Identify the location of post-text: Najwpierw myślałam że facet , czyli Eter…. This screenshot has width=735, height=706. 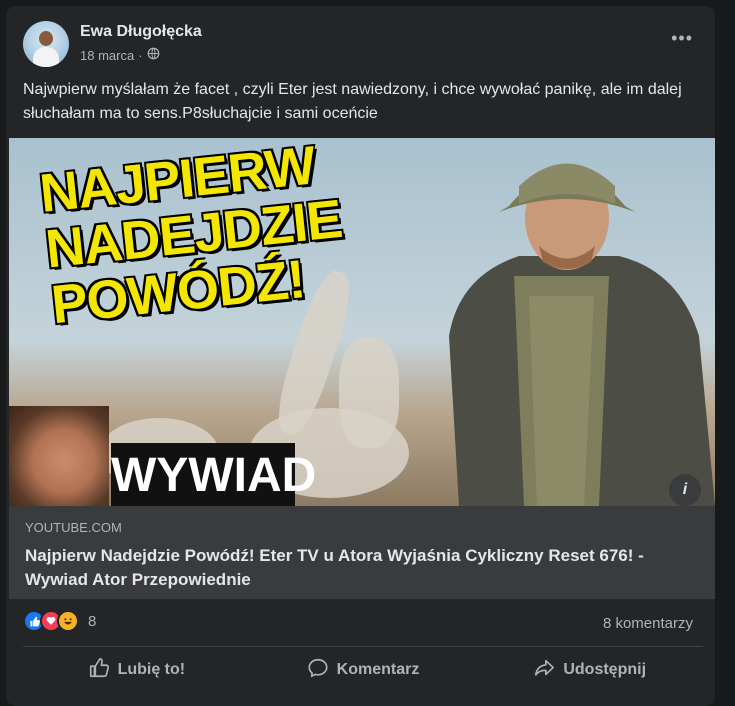
(352, 101).